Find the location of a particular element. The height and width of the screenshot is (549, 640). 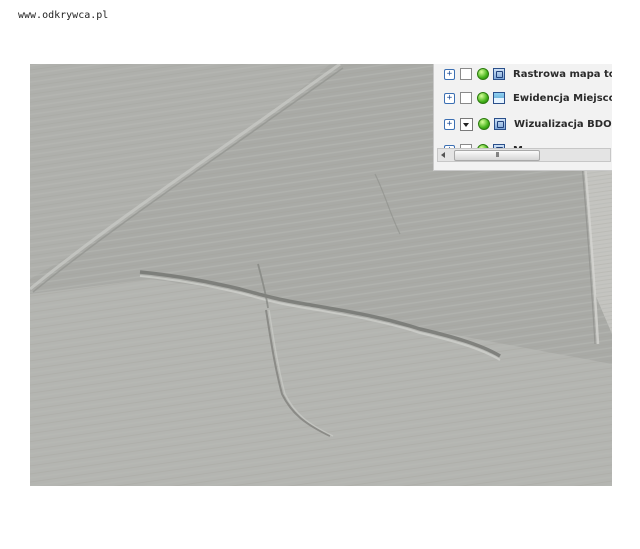

layer-row-wizualizacja-bdo: + Wizualizacja BDO is located at coordinates (523, 124).